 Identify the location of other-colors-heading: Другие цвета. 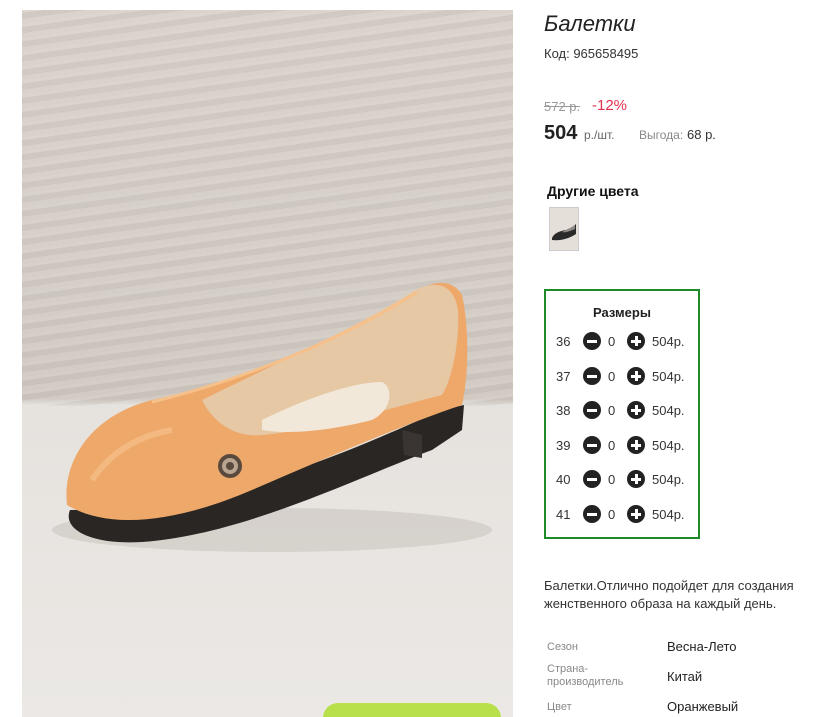
(593, 191).